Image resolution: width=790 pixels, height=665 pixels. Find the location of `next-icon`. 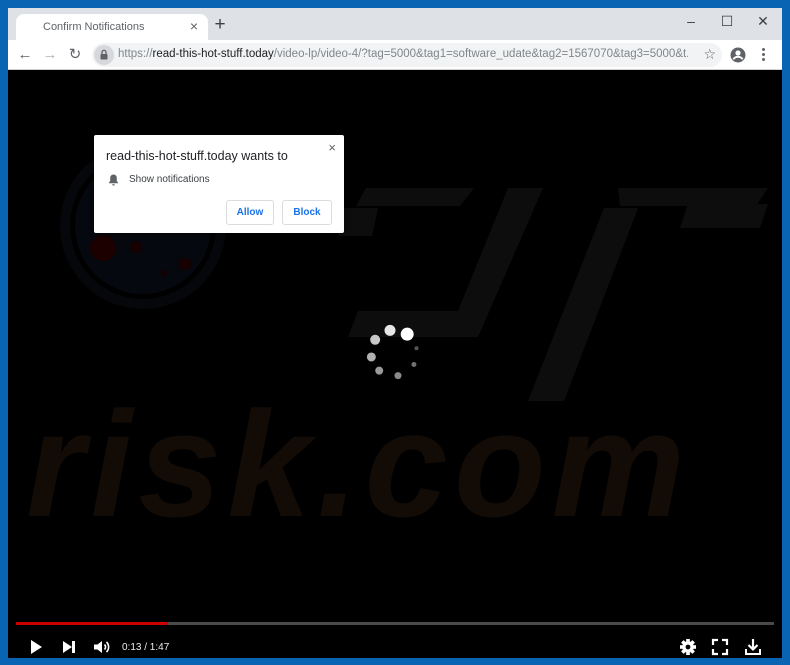

next-icon is located at coordinates (69, 647).